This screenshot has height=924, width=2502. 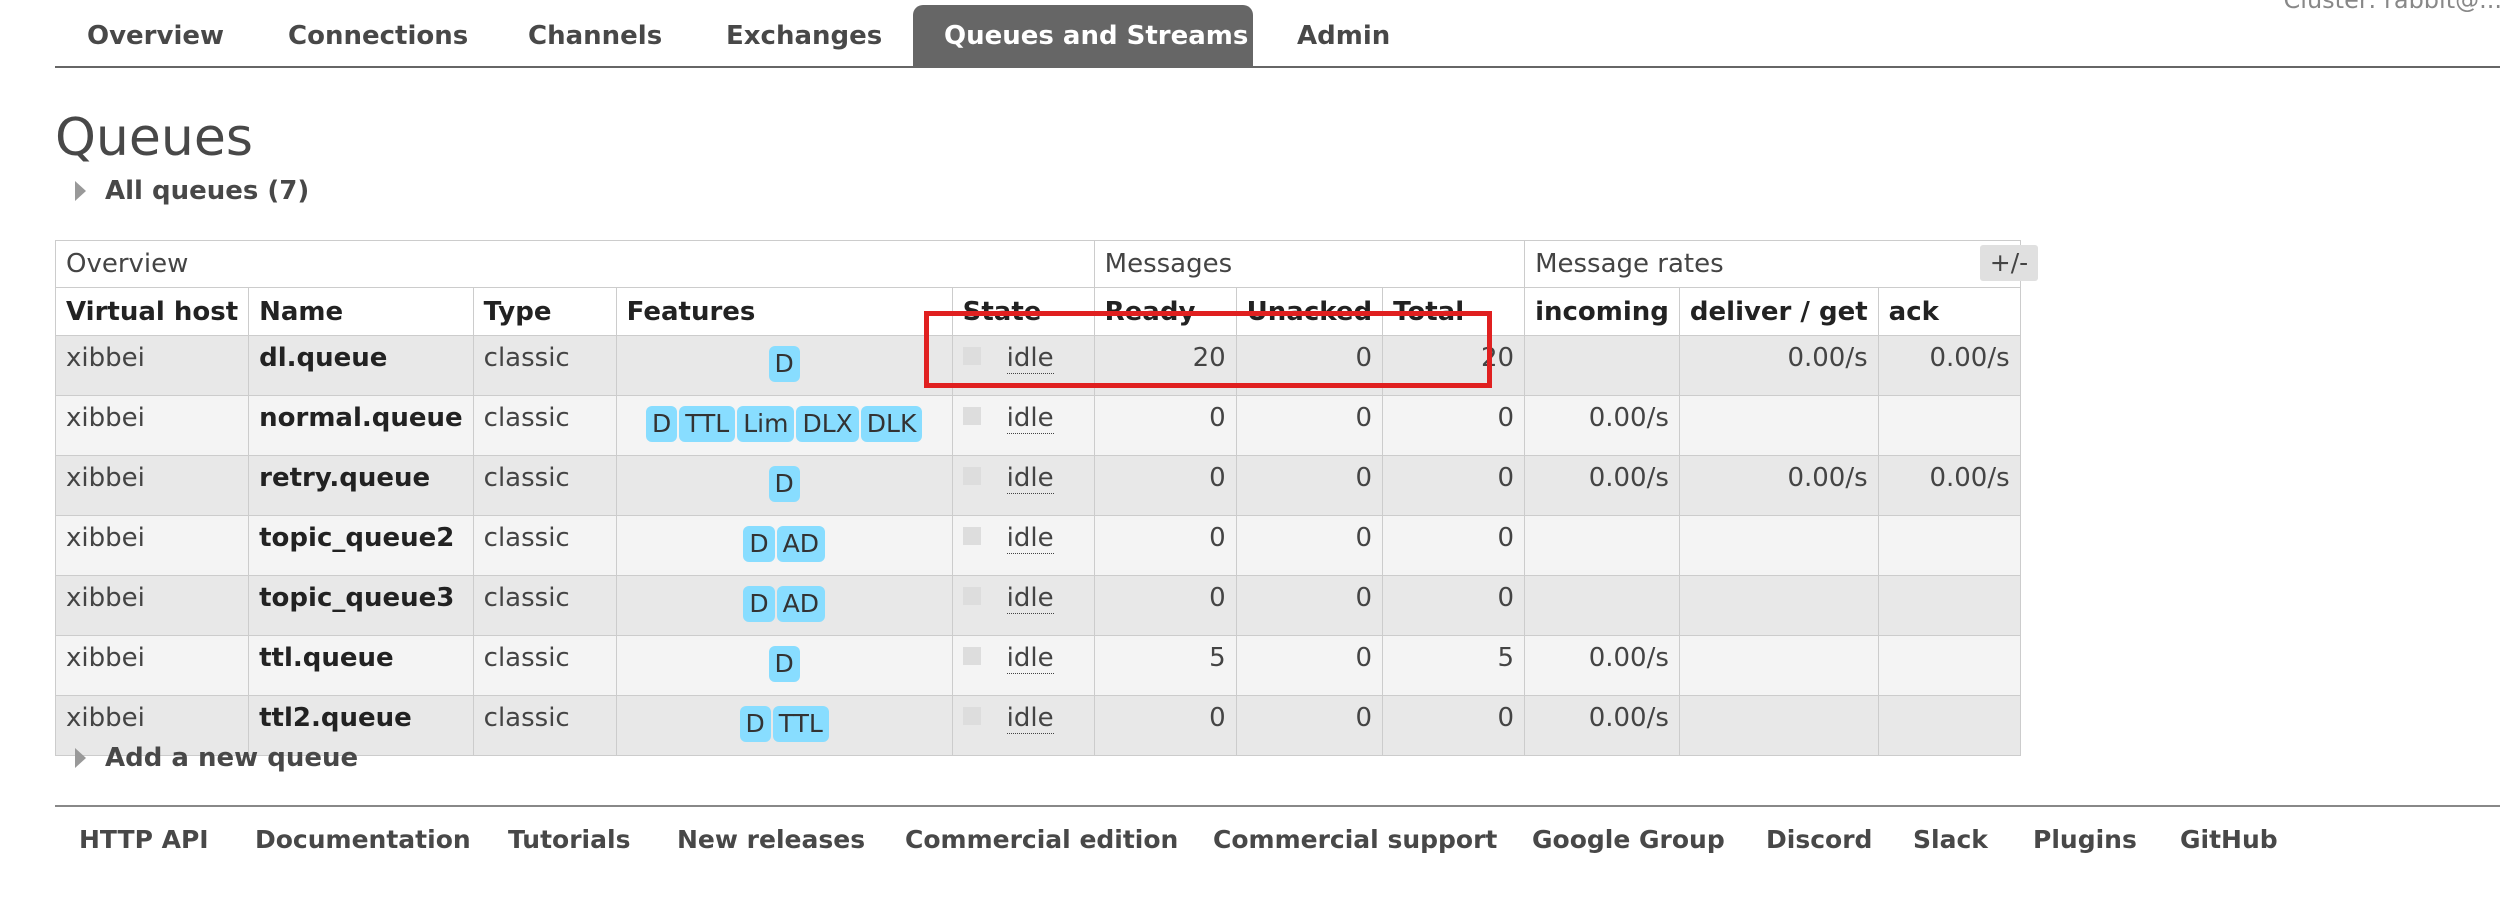 What do you see at coordinates (1165, 665) in the screenshot?
I see `cell-ready: 5` at bounding box center [1165, 665].